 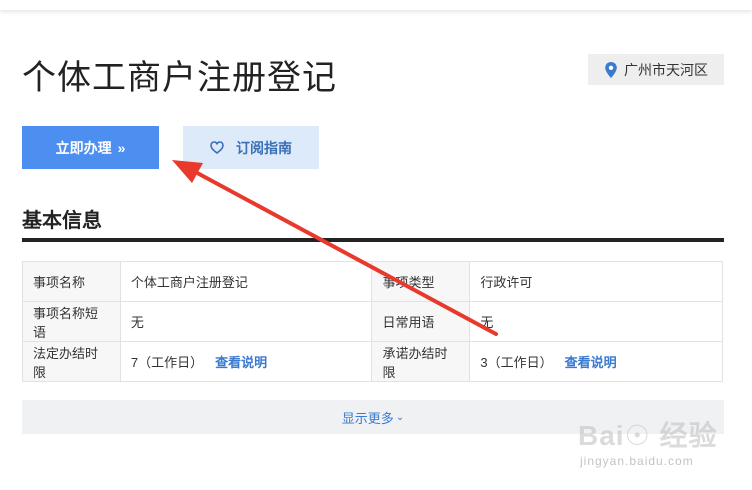 What do you see at coordinates (421, 321) in the screenshot?
I see `common-term-key: 日常用语` at bounding box center [421, 321].